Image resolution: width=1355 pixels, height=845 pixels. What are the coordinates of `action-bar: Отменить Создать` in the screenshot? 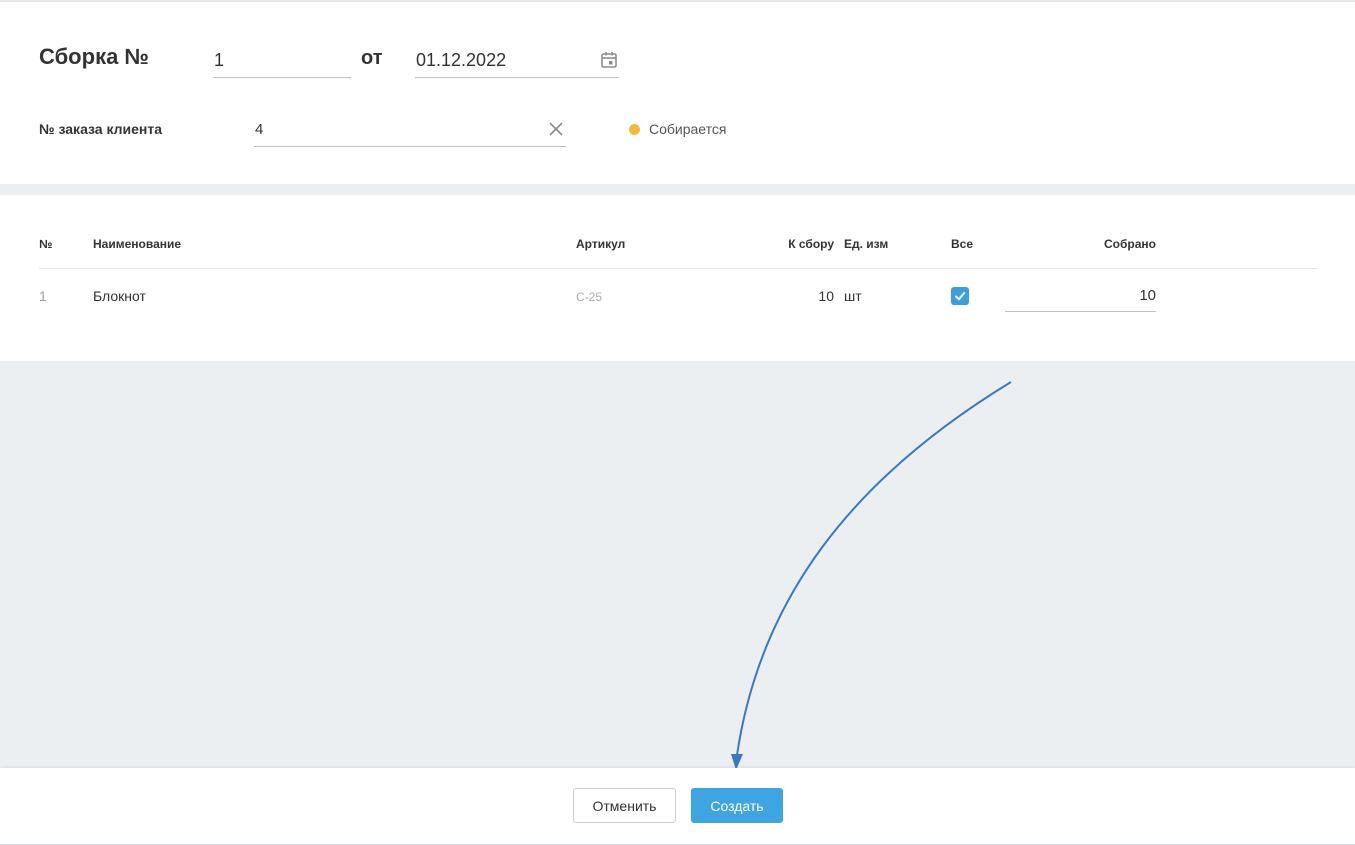 It's located at (677, 806).